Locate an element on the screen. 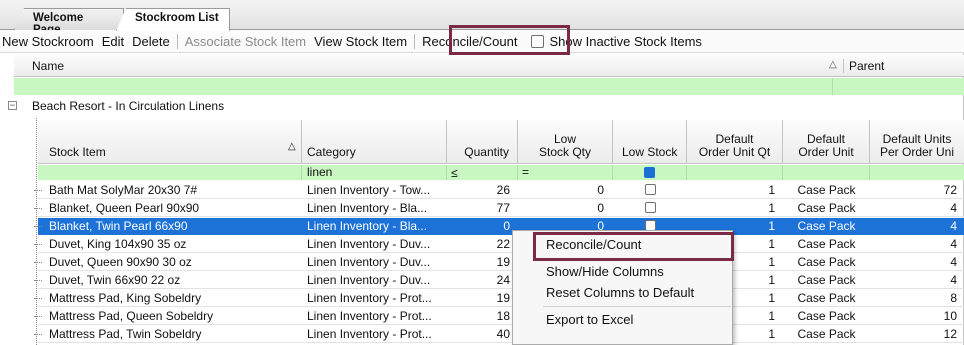 The width and height of the screenshot is (964, 345). tab-welcome-page: Welcome Page is located at coordinates (69, 19).